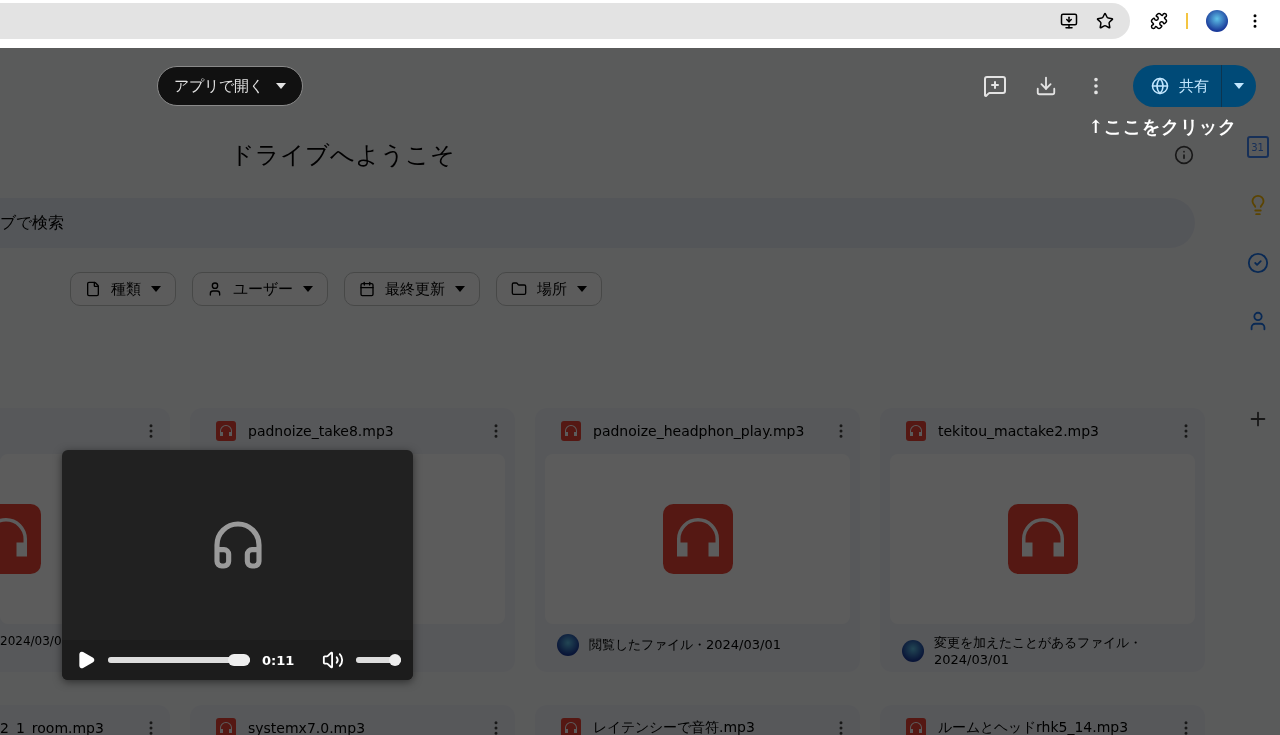 This screenshot has height=735, width=1280. I want to click on progress-thumb, so click(239, 660).